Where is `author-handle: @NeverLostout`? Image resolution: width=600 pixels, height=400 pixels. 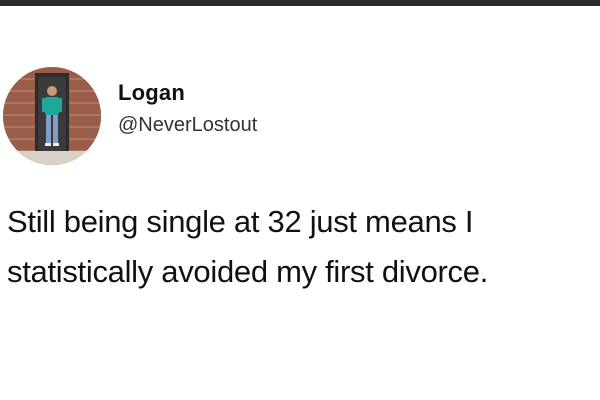
author-handle: @NeverLostout is located at coordinates (187, 125).